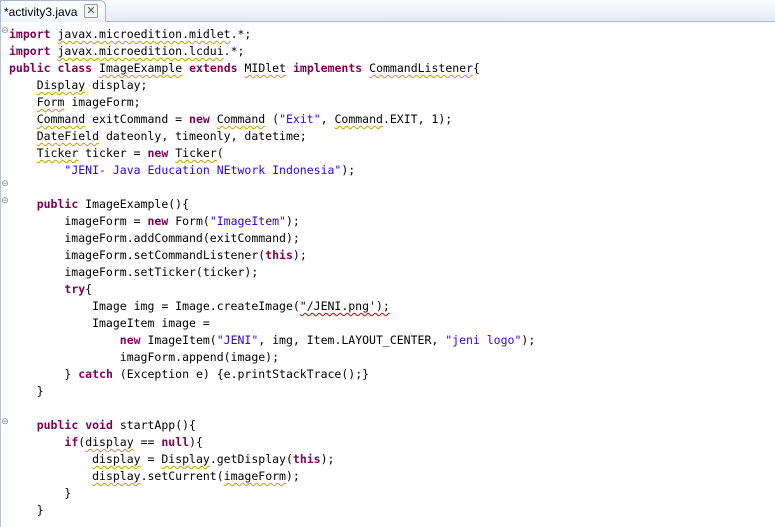  I want to click on code-text-run: imageForm.setCommandListener(, so click(137, 255).